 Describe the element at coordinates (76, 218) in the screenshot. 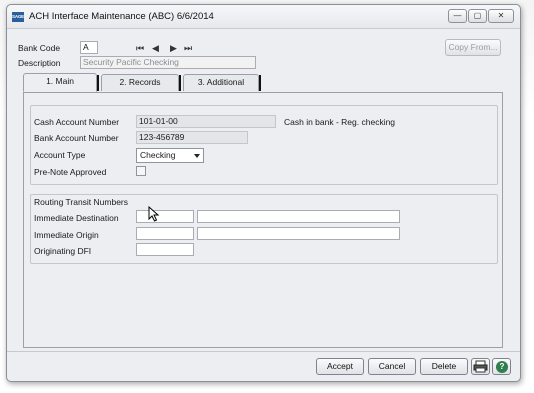

I see `immediate-destination-label: Immediate Destination` at that location.